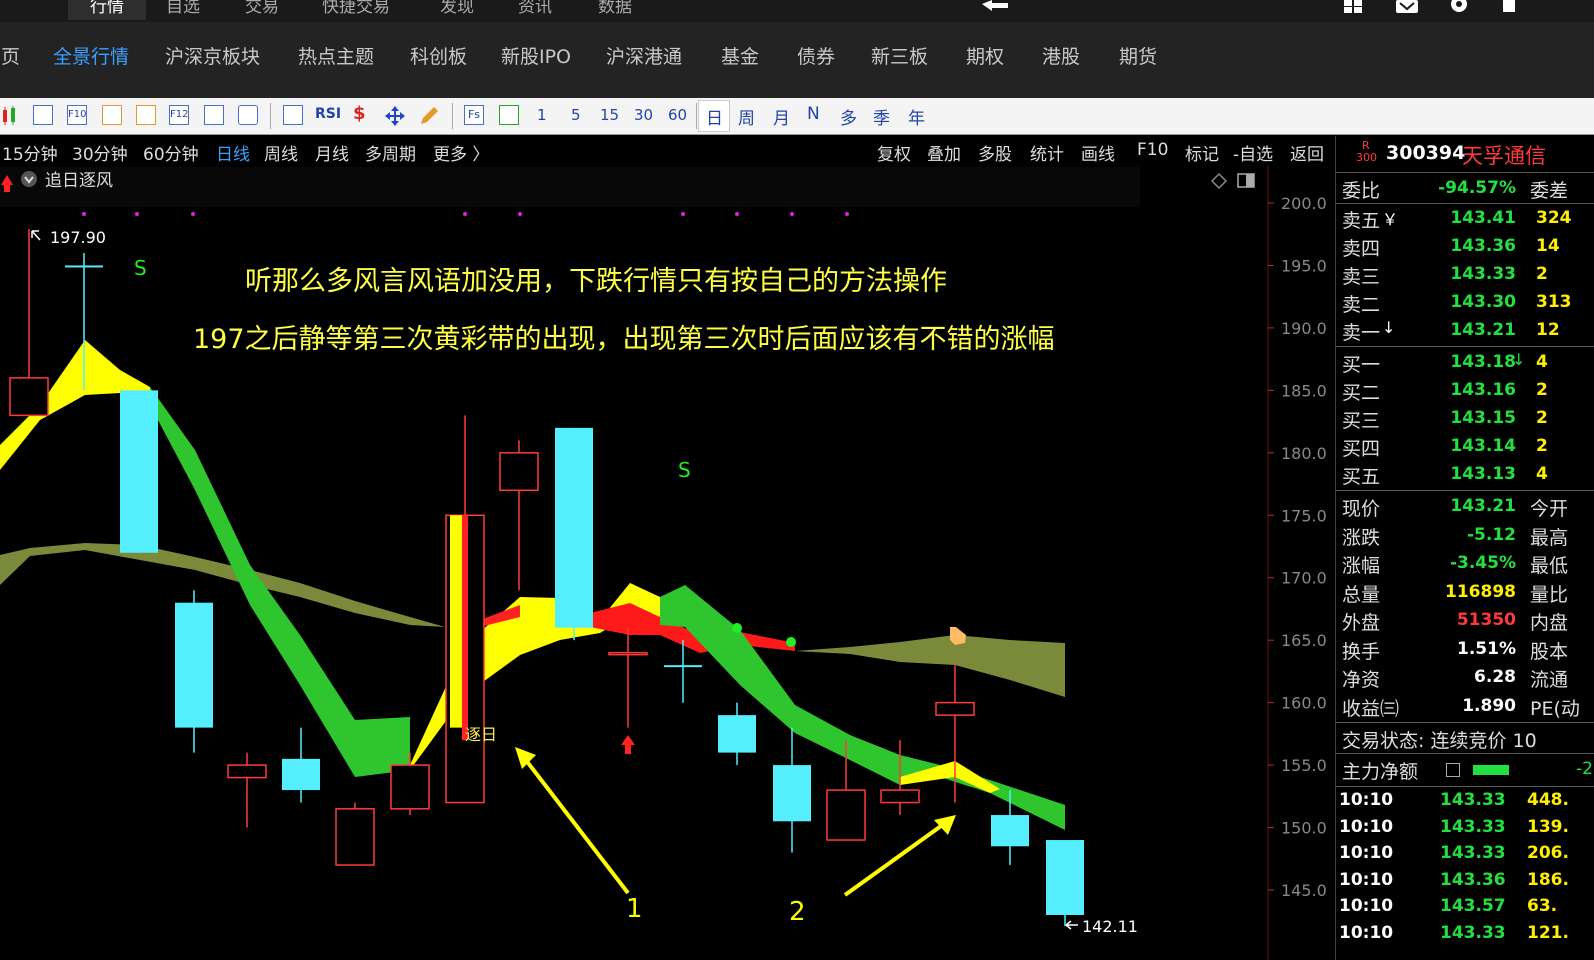 The image size is (1594, 960). Describe the element at coordinates (536, 55) in the screenshot. I see `tab-ipo: 新股IPO` at that location.